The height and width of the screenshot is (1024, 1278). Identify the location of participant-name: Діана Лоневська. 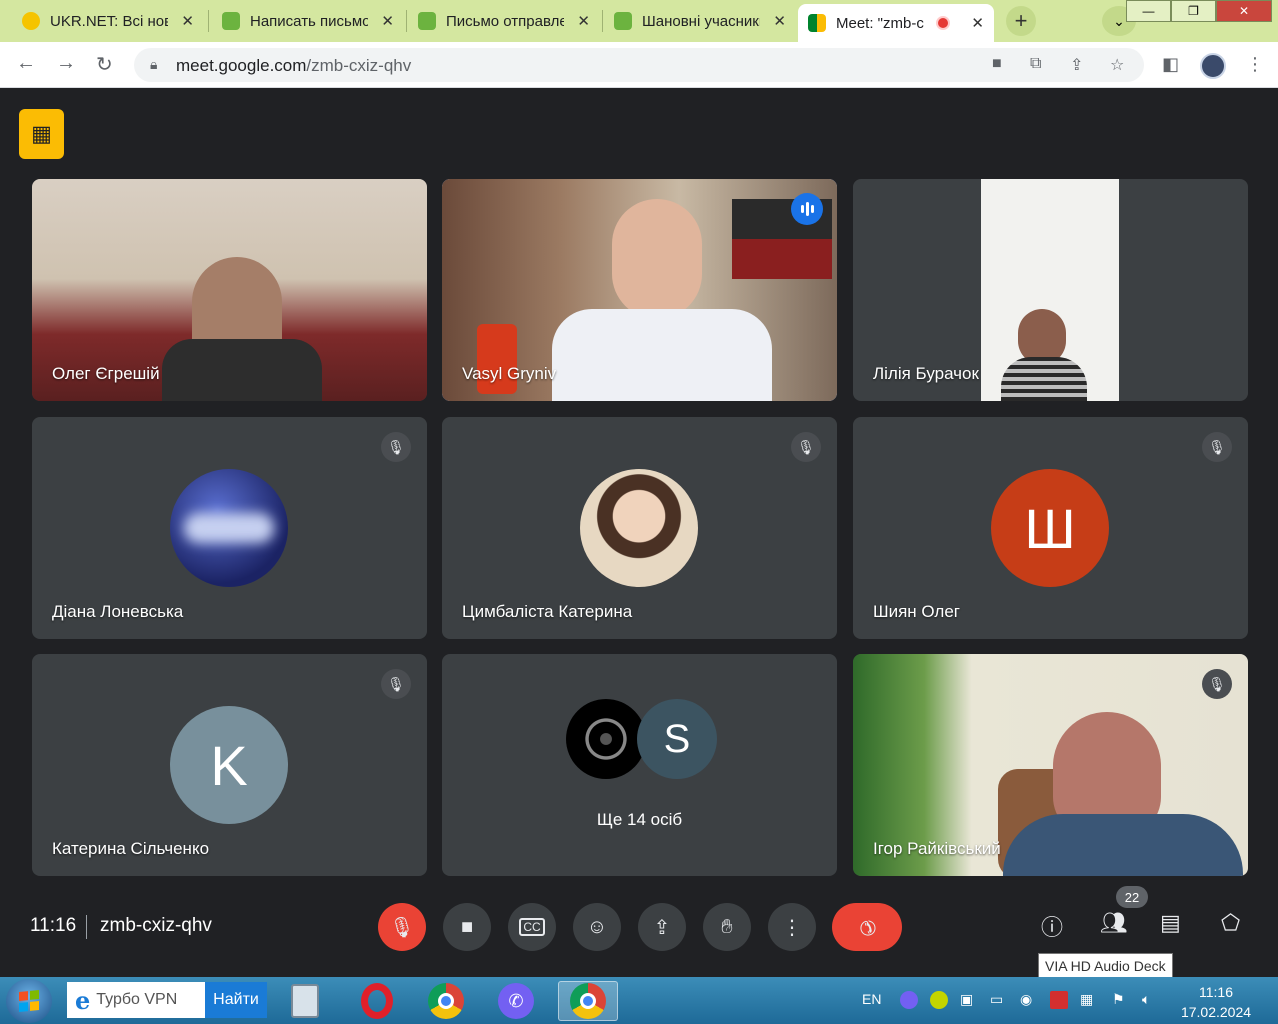
(118, 611).